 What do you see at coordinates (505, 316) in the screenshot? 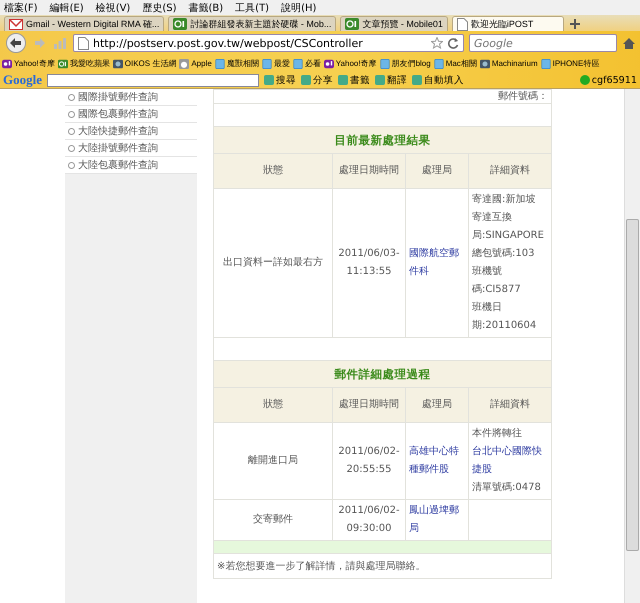
I see `detail-text: 班機日期:20110604` at bounding box center [505, 316].